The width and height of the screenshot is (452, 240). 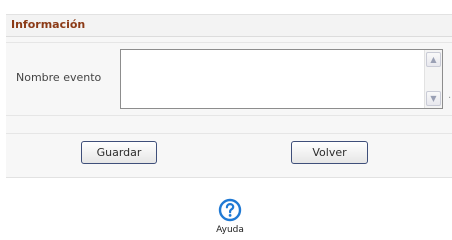 What do you see at coordinates (433, 79) in the screenshot?
I see `textarea-scrollbar: ▲ ▼` at bounding box center [433, 79].